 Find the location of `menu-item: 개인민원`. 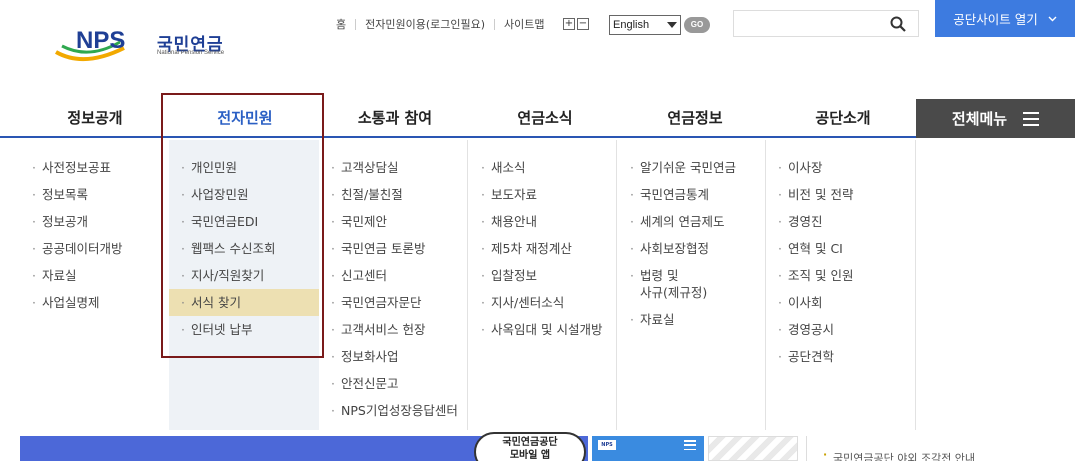

menu-item: 개인민원 is located at coordinates (244, 167).